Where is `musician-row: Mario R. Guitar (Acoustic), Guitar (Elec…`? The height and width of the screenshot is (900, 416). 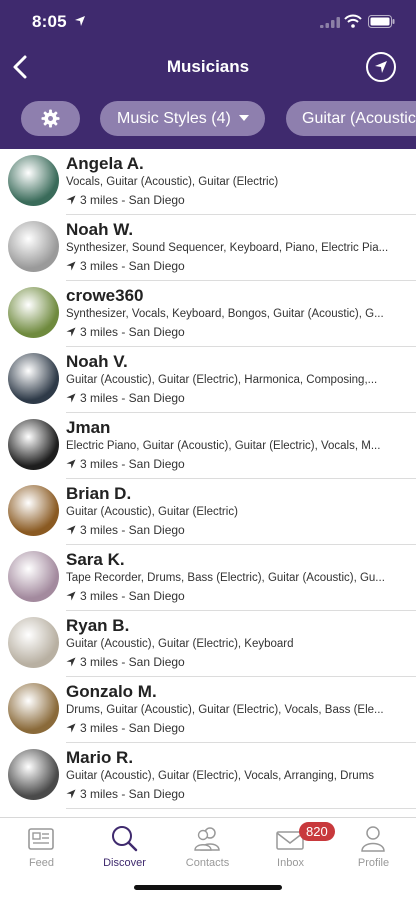
musician-row: Mario R. Guitar (Acoustic), Guitar (Elec… is located at coordinates (208, 776).